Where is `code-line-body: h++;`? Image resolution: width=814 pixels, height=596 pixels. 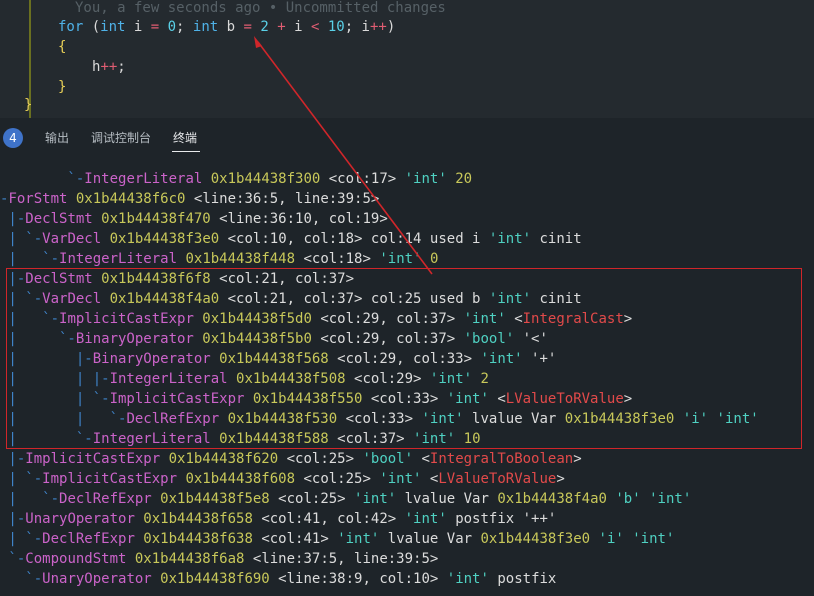
code-line-body: h++; is located at coordinates (109, 67).